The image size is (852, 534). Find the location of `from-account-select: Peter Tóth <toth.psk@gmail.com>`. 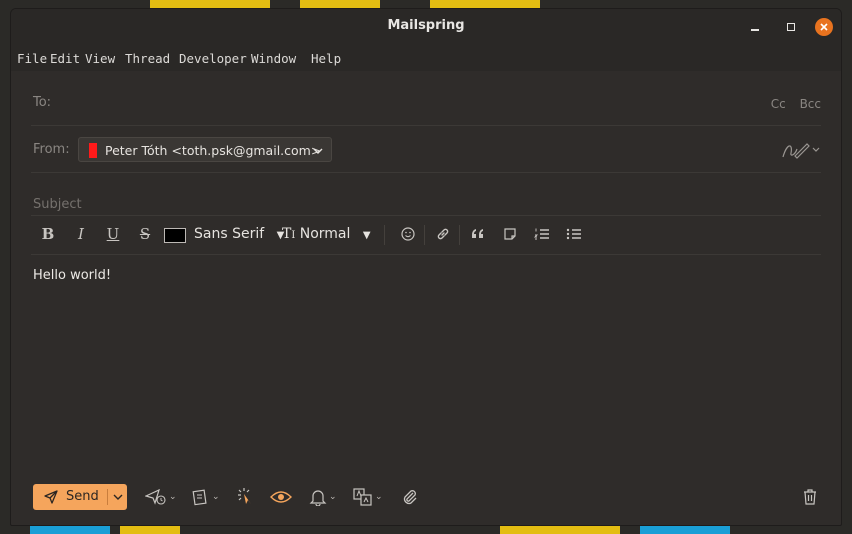

from-account-select: Peter Tóth <toth.psk@gmail.com> is located at coordinates (205, 149).